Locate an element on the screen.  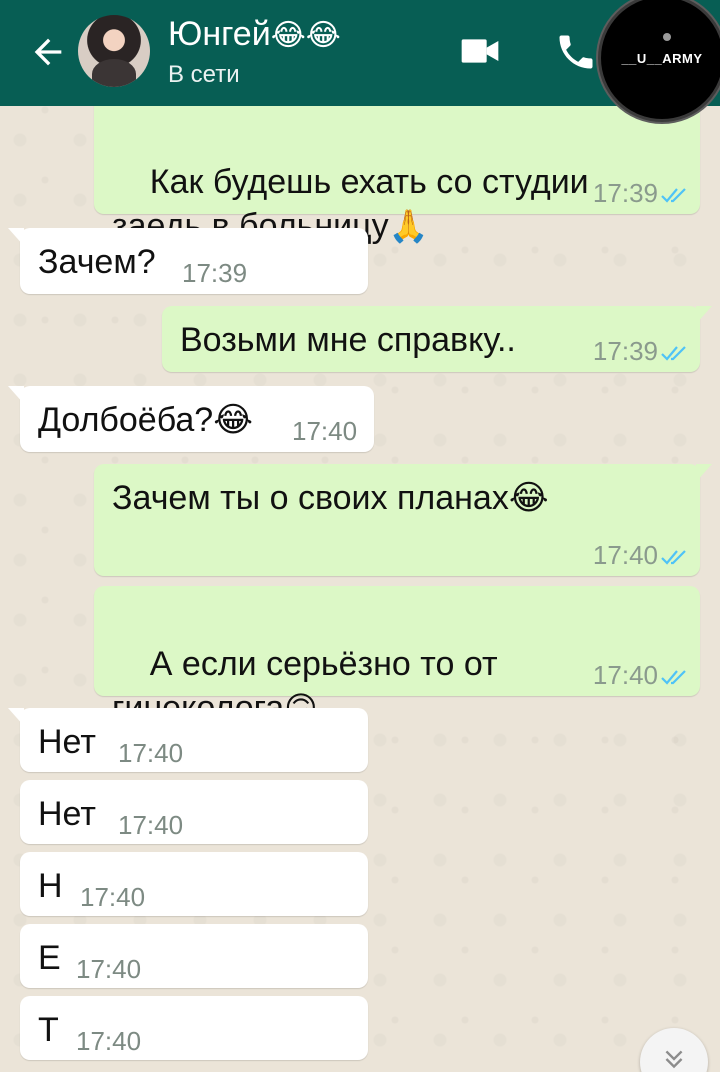
contact-status: В сети is located at coordinates (204, 74).